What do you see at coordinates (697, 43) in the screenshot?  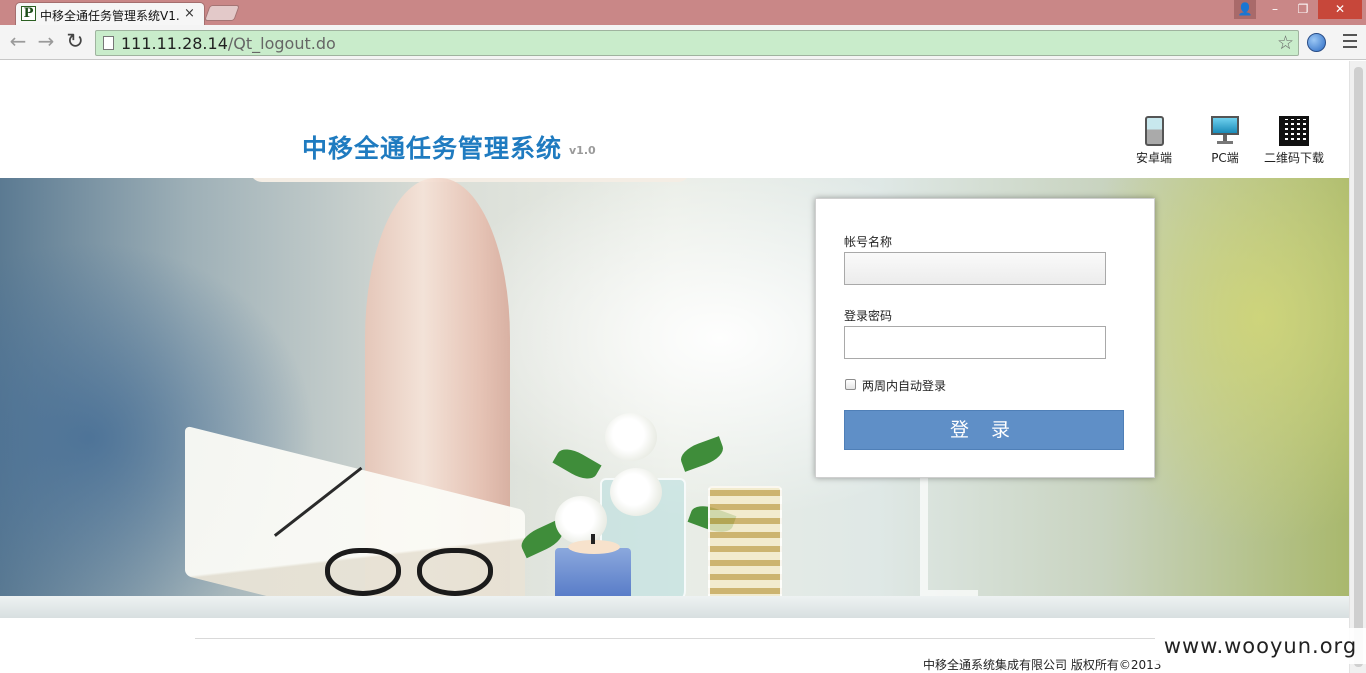 I see `address-bar: 111.11.28.14/Qt_logout.do ☆` at bounding box center [697, 43].